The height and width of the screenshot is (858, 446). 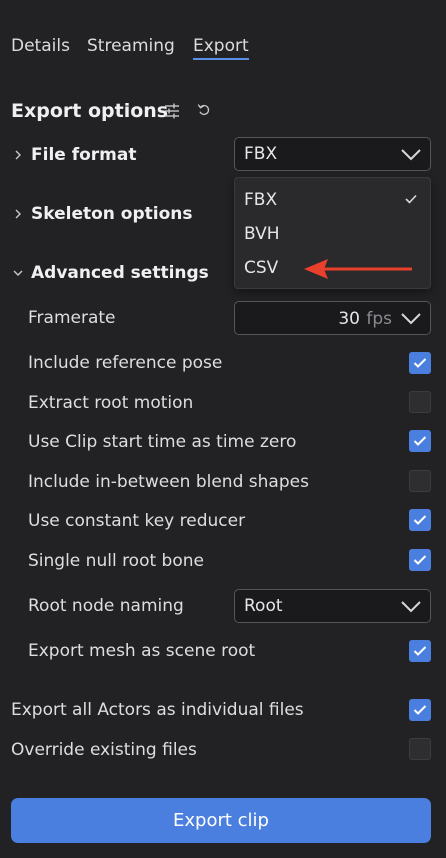 What do you see at coordinates (120, 273) in the screenshot?
I see `group-label: Advanced settings` at bounding box center [120, 273].